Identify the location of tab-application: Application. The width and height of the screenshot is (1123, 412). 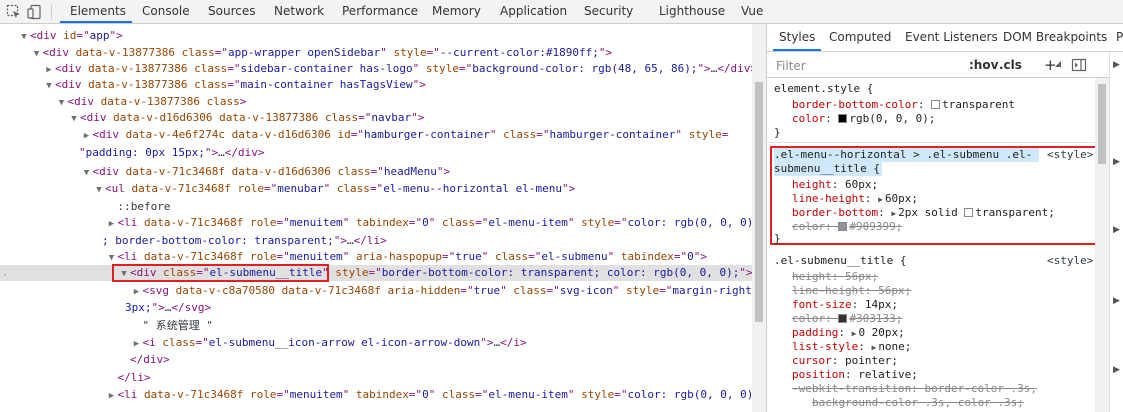
(533, 11).